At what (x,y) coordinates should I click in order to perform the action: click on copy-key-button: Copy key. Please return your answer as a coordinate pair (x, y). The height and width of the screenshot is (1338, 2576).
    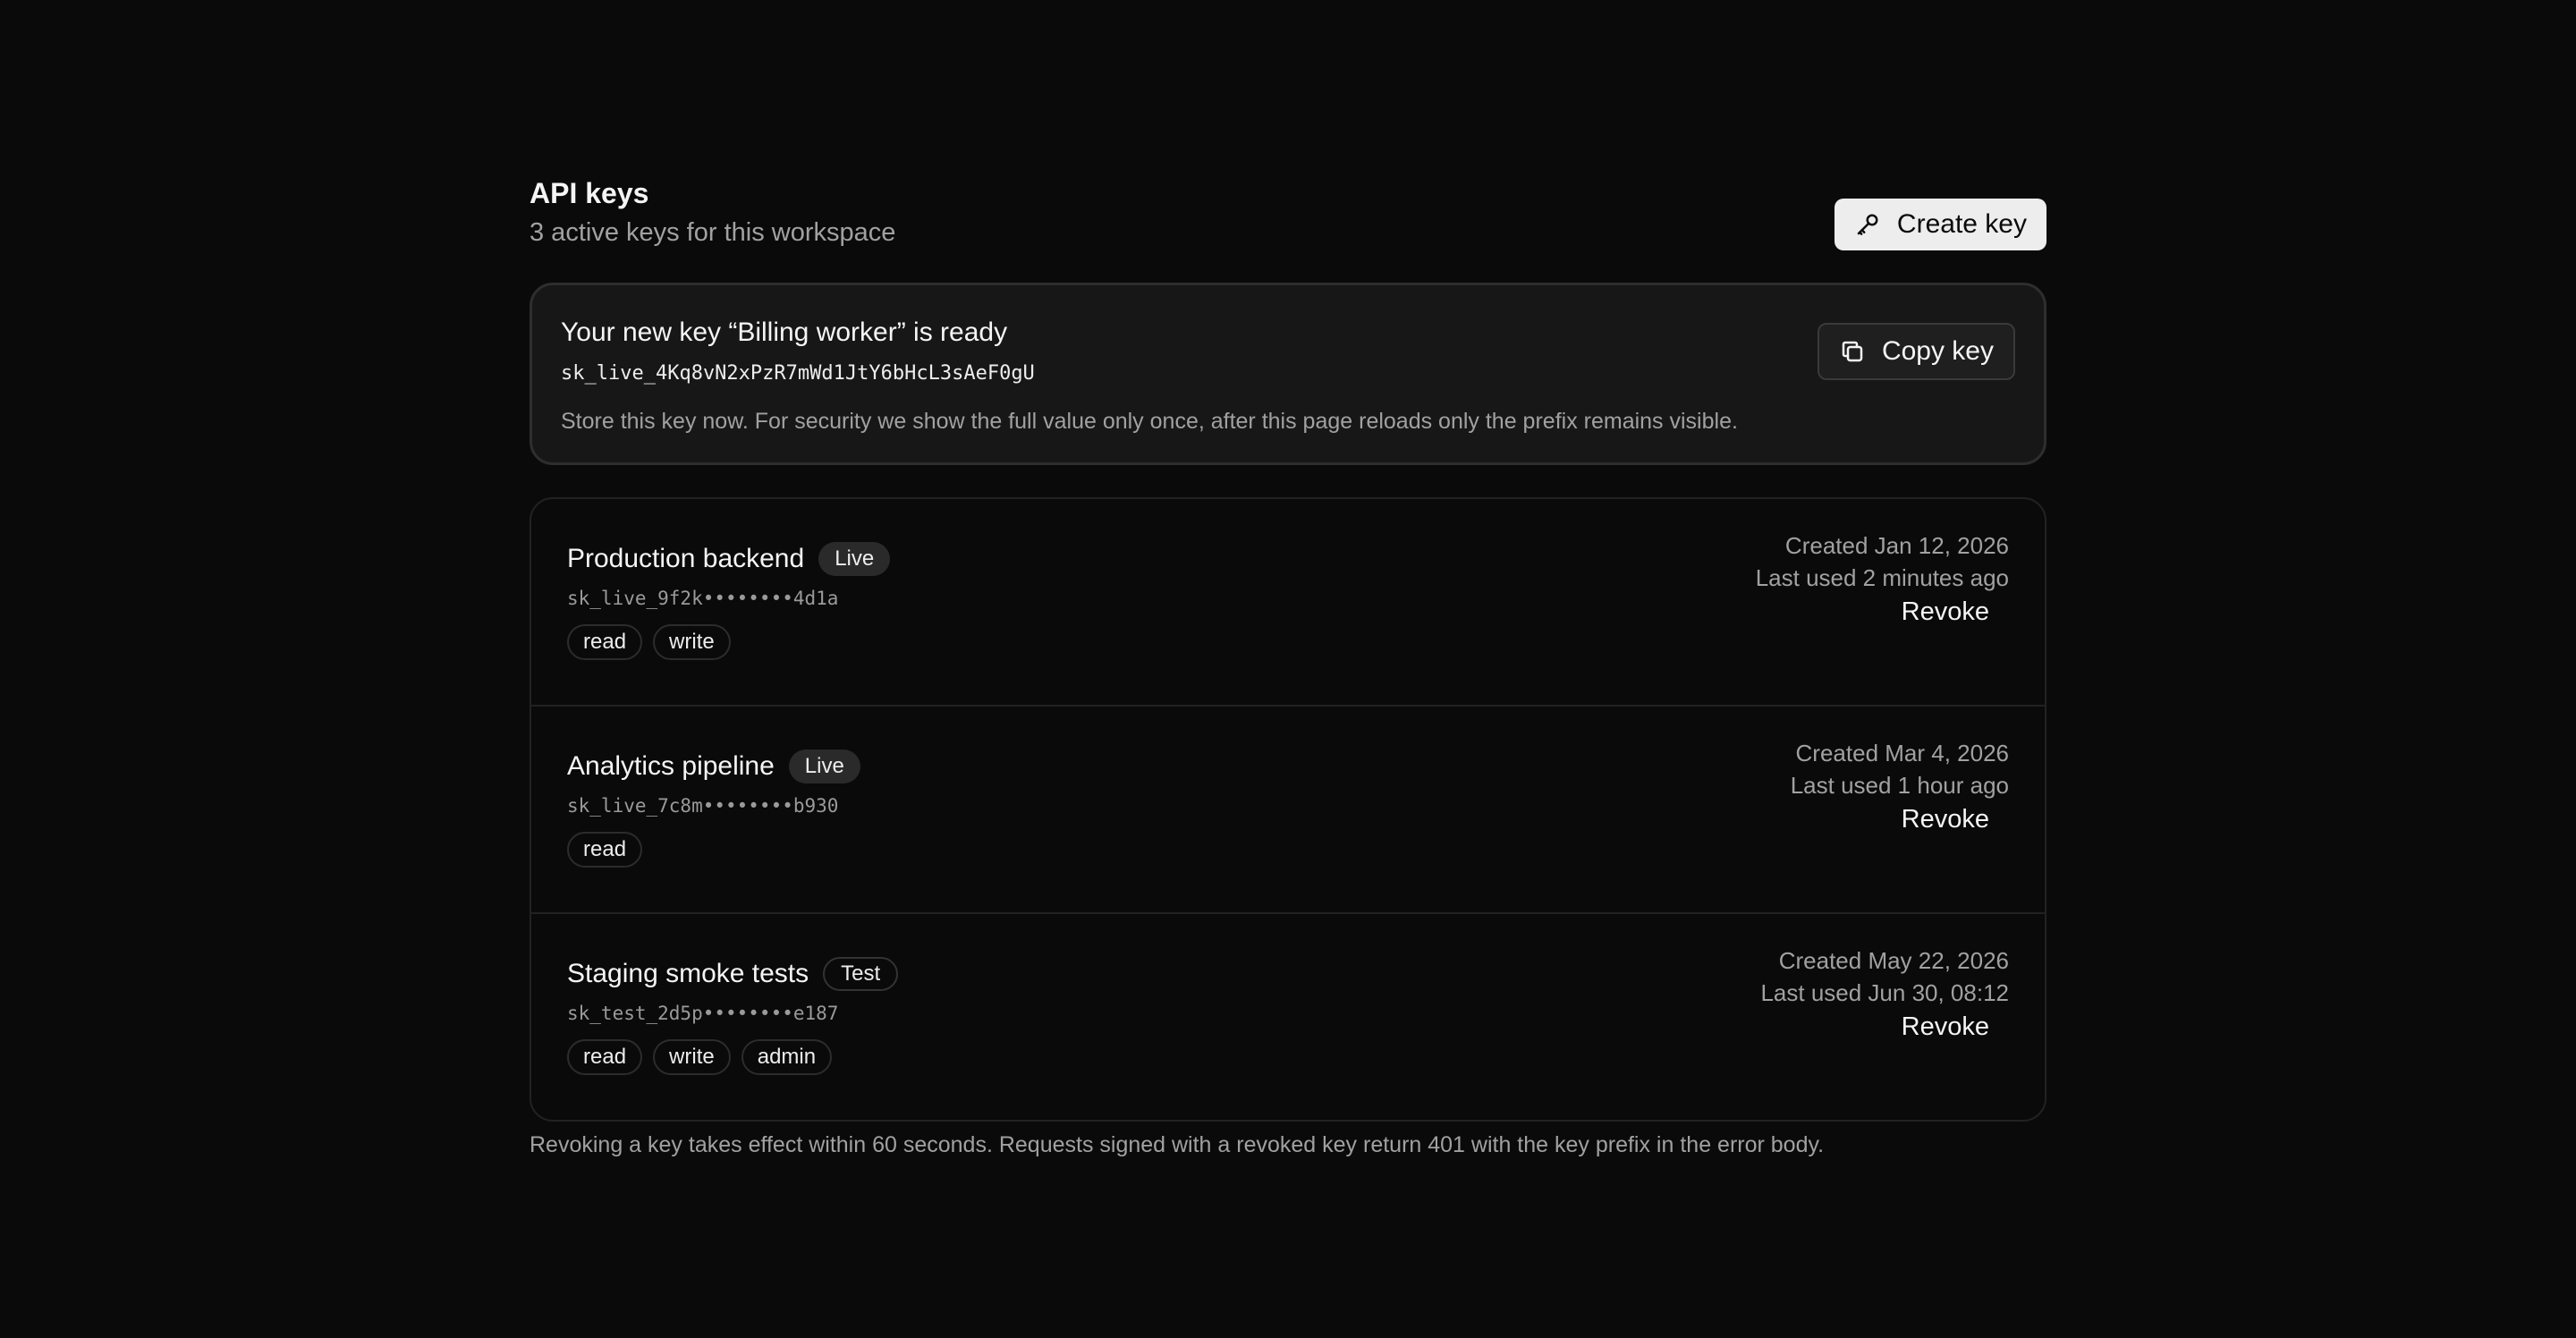
    Looking at the image, I should click on (1916, 351).